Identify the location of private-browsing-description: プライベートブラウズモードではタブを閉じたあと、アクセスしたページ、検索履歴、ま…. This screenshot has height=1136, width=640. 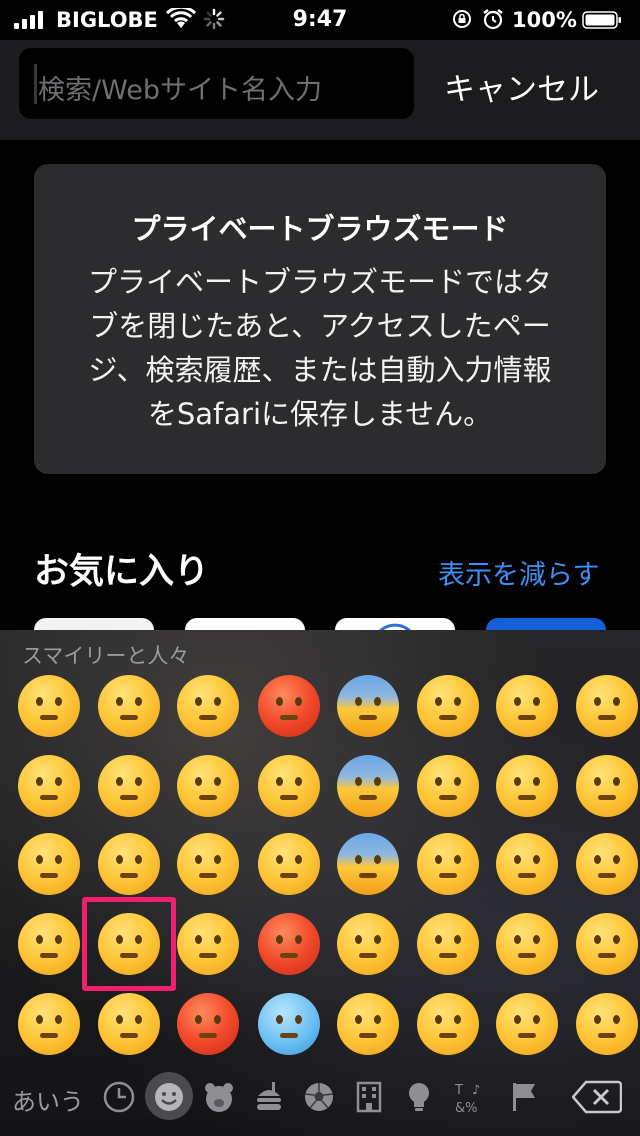
(319, 348).